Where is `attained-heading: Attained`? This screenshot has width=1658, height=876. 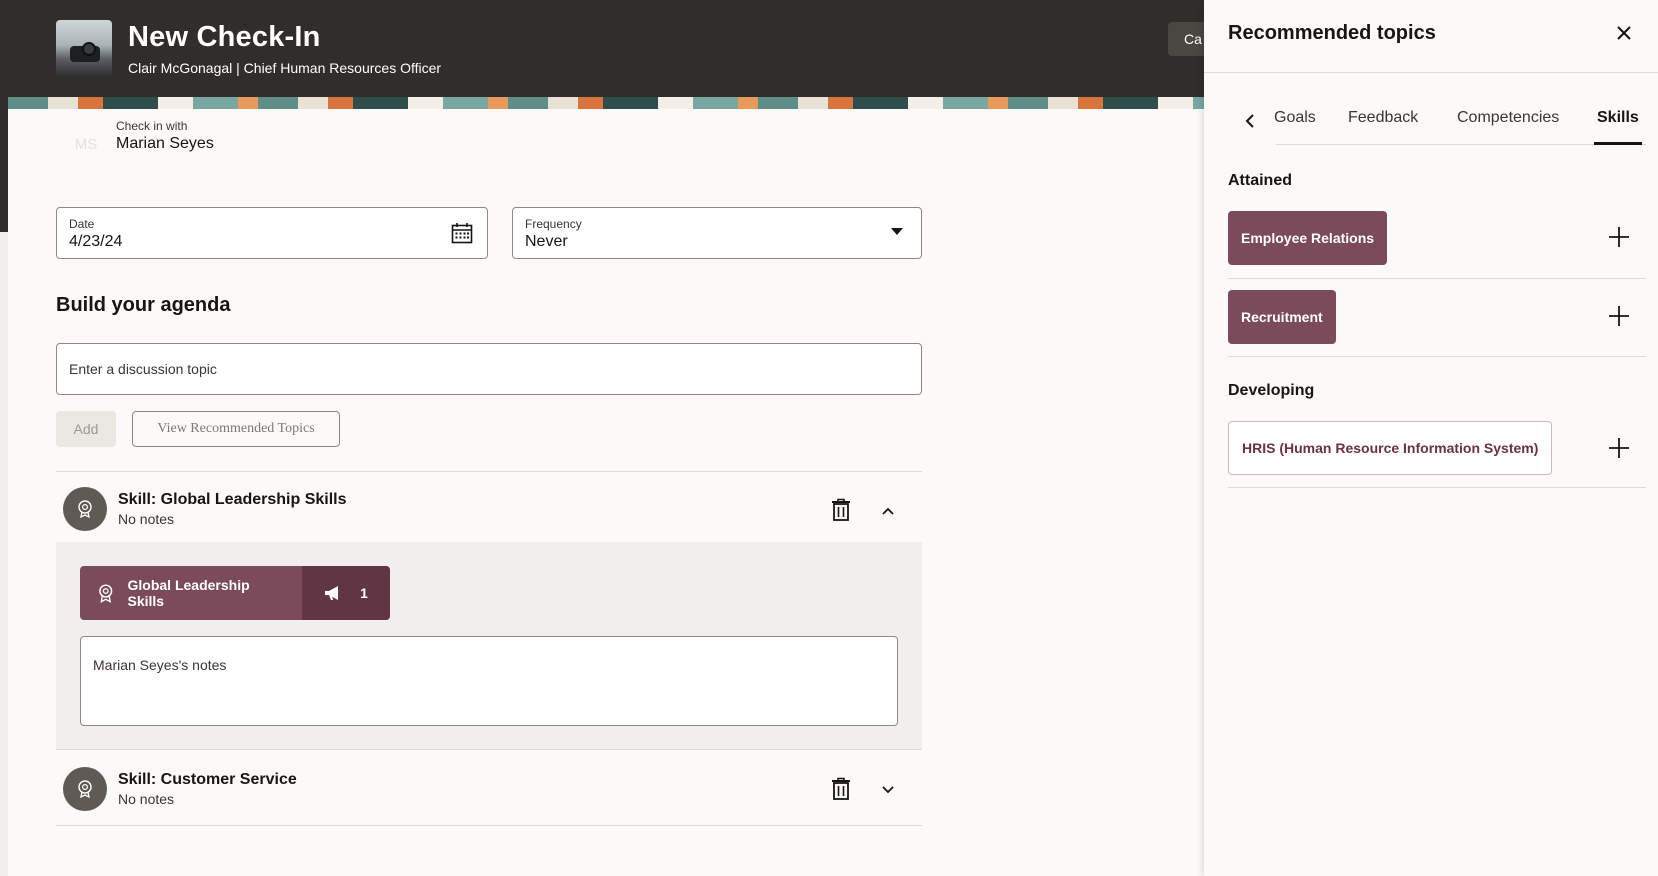 attained-heading: Attained is located at coordinates (1260, 180).